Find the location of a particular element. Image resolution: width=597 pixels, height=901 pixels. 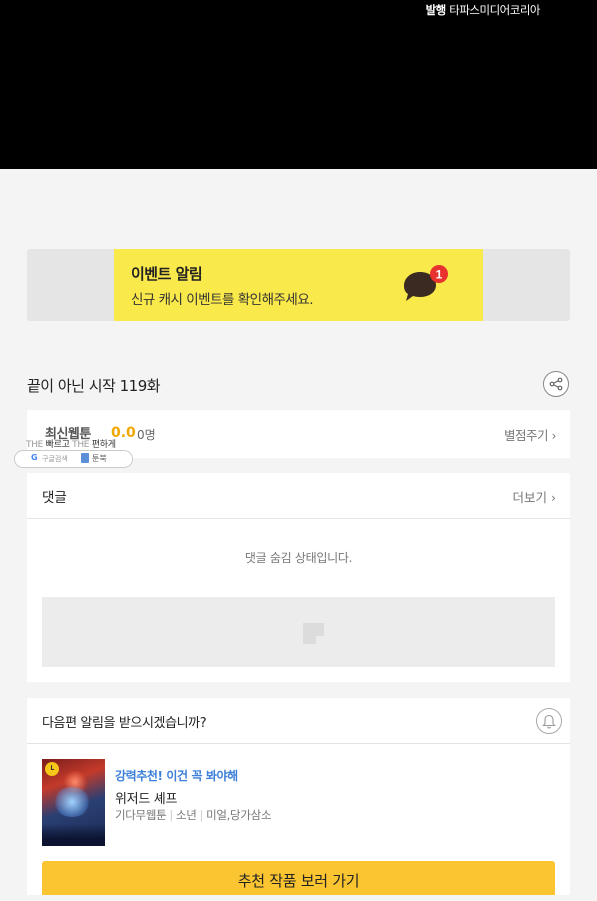

browser-extension-overlay: THE 빠르고 THE 편하게 G 구글검색 툰북 is located at coordinates (73, 451).